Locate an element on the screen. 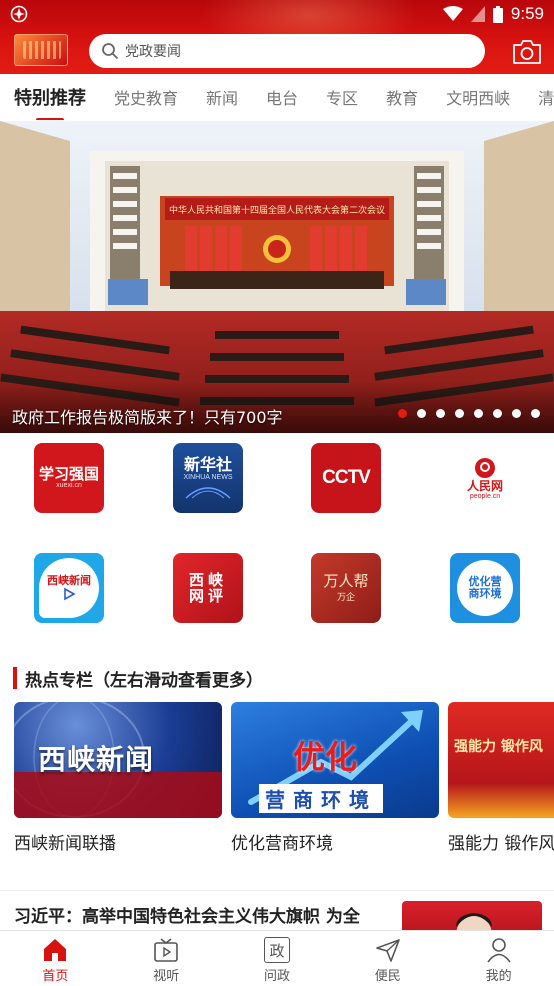 The width and height of the screenshot is (554, 986). xinhua-icon: 新华社 XINHUA NEWS is located at coordinates (208, 478).